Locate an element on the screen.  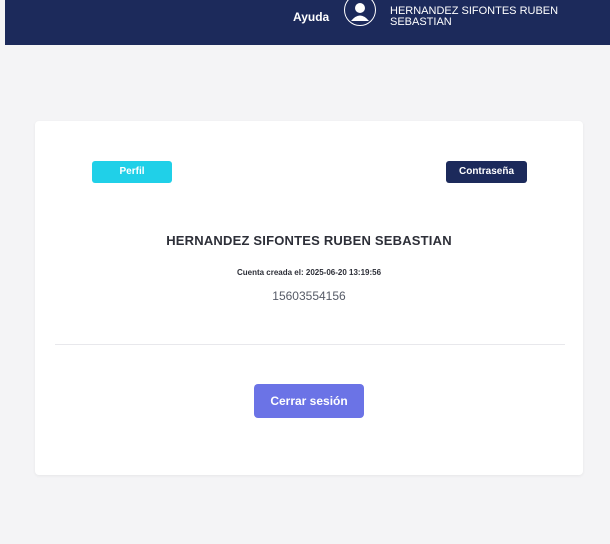
phone-number: 15603554156 is located at coordinates (309, 296).